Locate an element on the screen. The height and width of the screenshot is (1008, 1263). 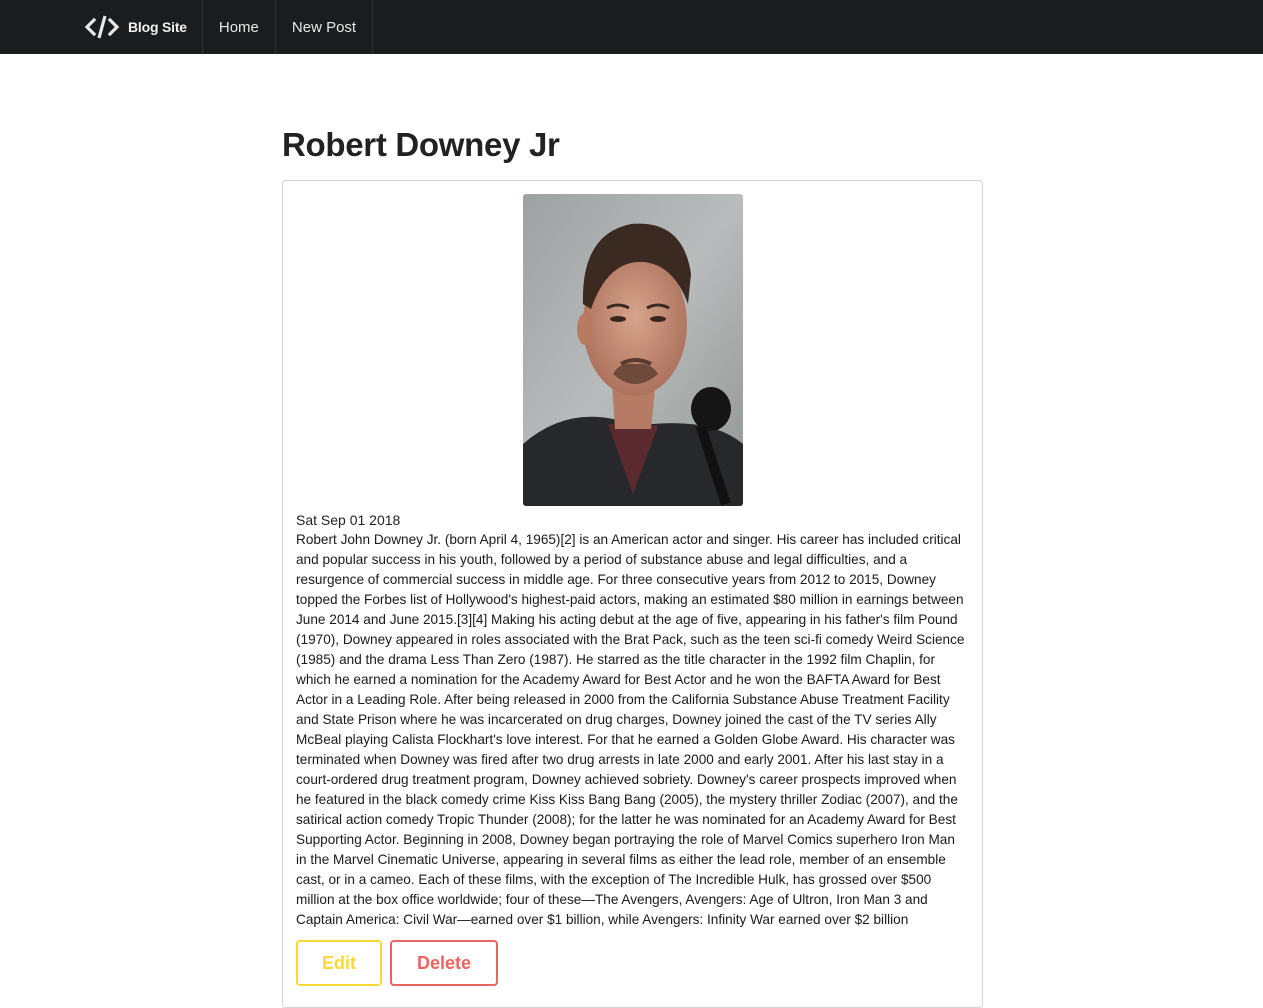
edit-button: Edit is located at coordinates (339, 963).